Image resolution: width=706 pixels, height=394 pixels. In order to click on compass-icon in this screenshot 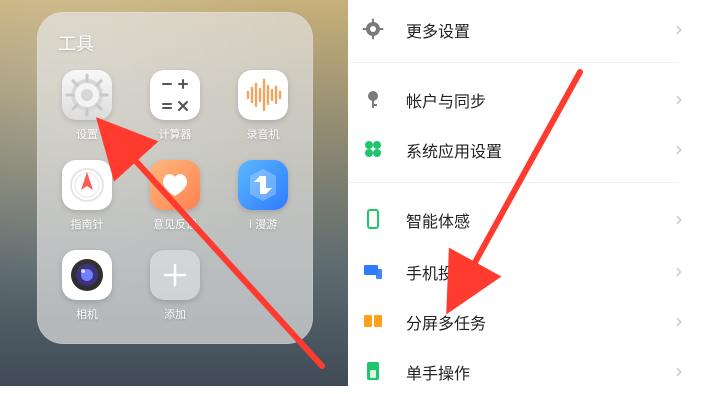, I will do `click(87, 185)`.